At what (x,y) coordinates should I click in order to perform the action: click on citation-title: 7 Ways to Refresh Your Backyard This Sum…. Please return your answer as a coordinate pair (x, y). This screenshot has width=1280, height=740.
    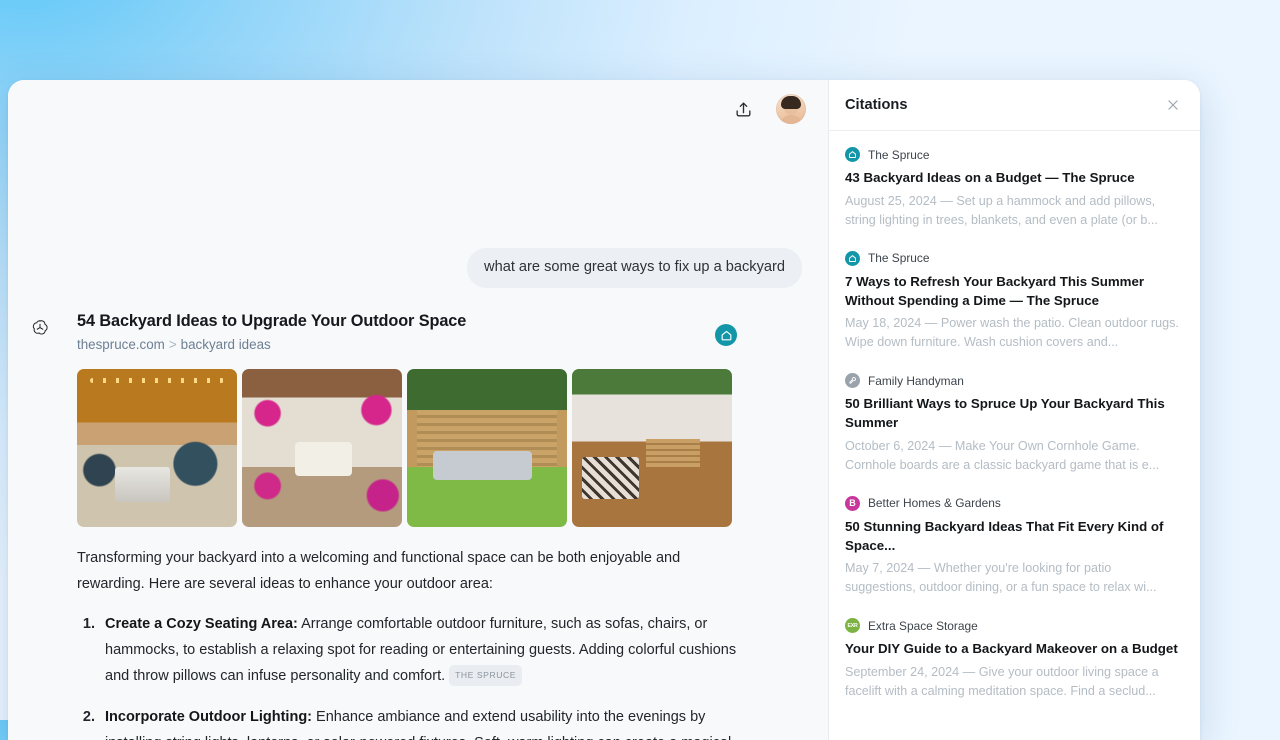
    Looking at the image, I should click on (995, 290).